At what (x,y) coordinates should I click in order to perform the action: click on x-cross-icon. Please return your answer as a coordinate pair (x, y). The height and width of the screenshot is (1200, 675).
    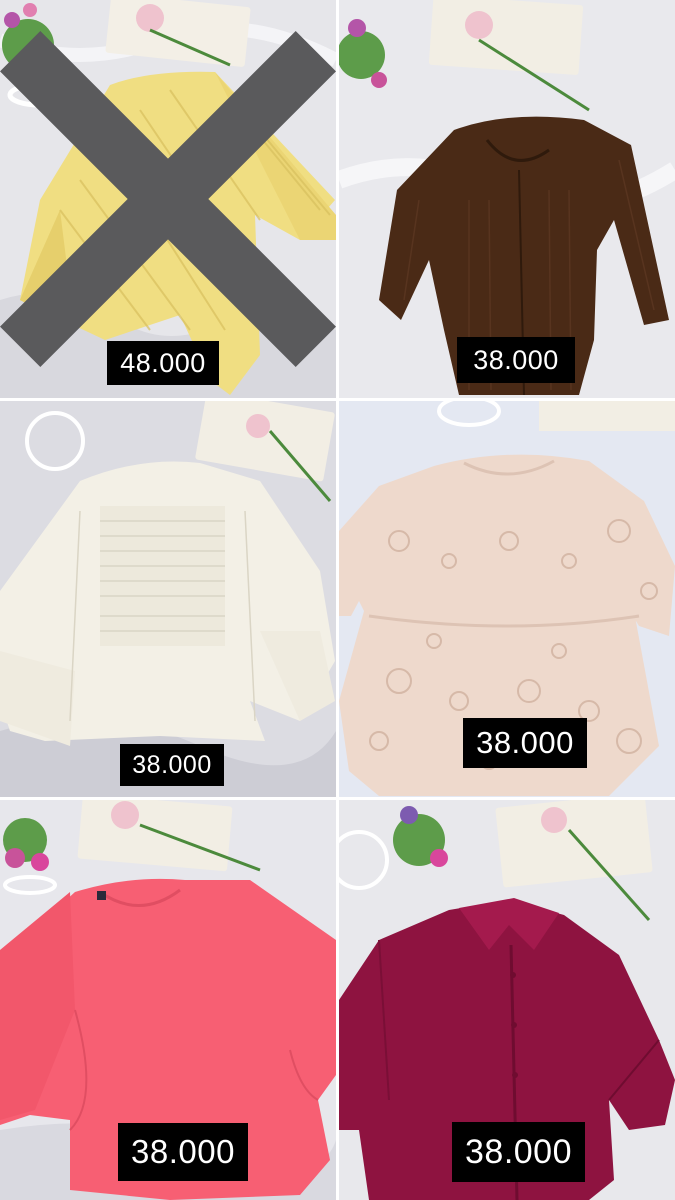
    Looking at the image, I should click on (168, 199).